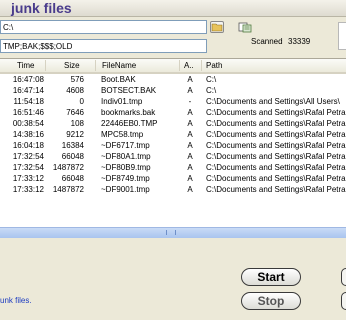 The height and width of the screenshot is (320, 346). I want to click on cell-filename: bookmarks.bak, so click(128, 112).